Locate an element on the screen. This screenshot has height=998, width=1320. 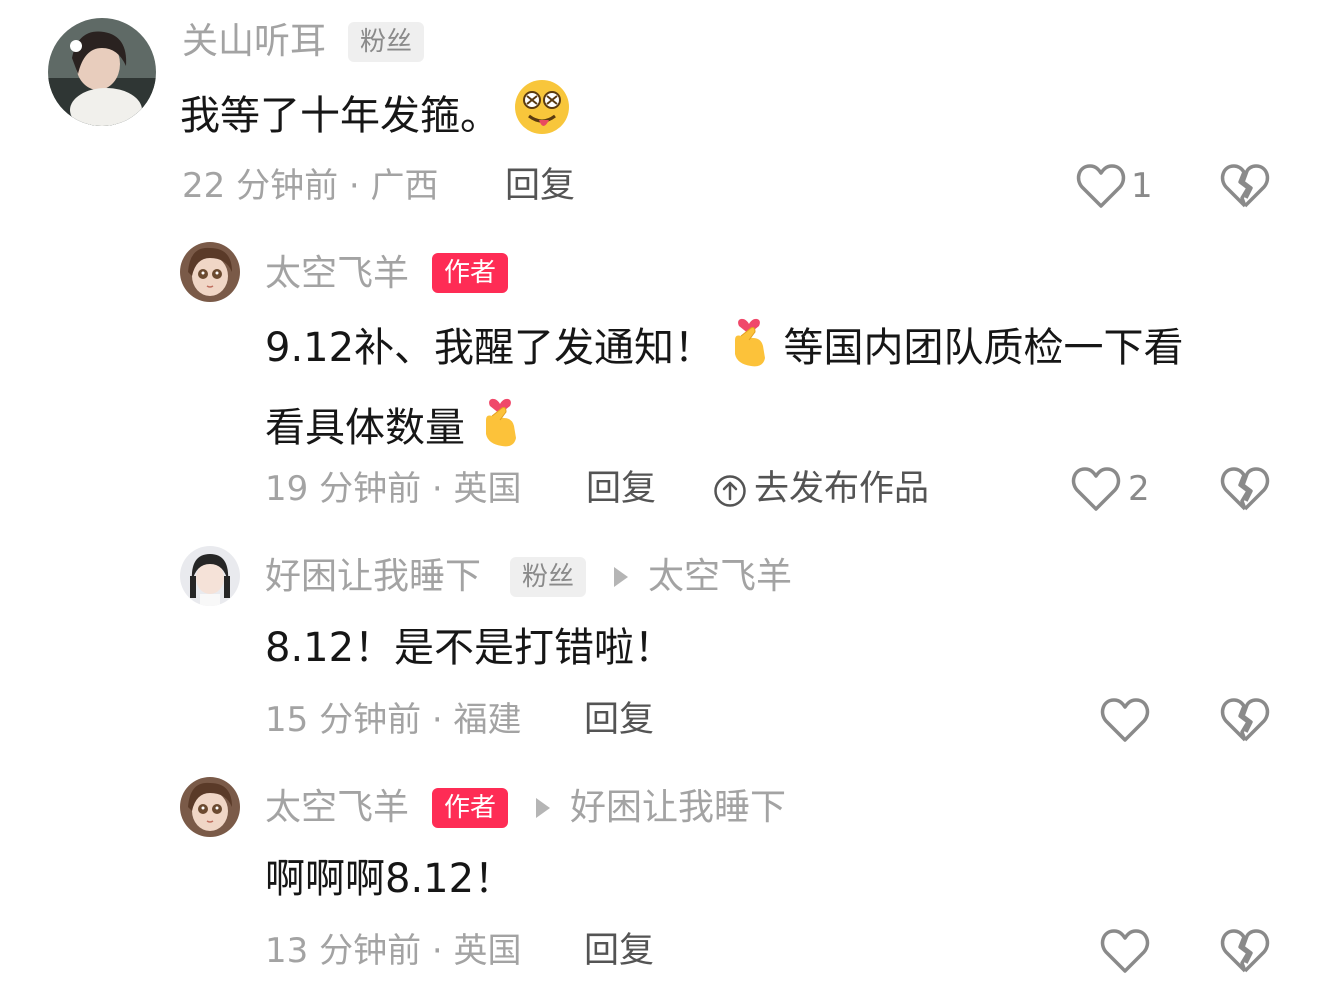
comment-time: 13 分钟前 is located at coordinates (343, 951).